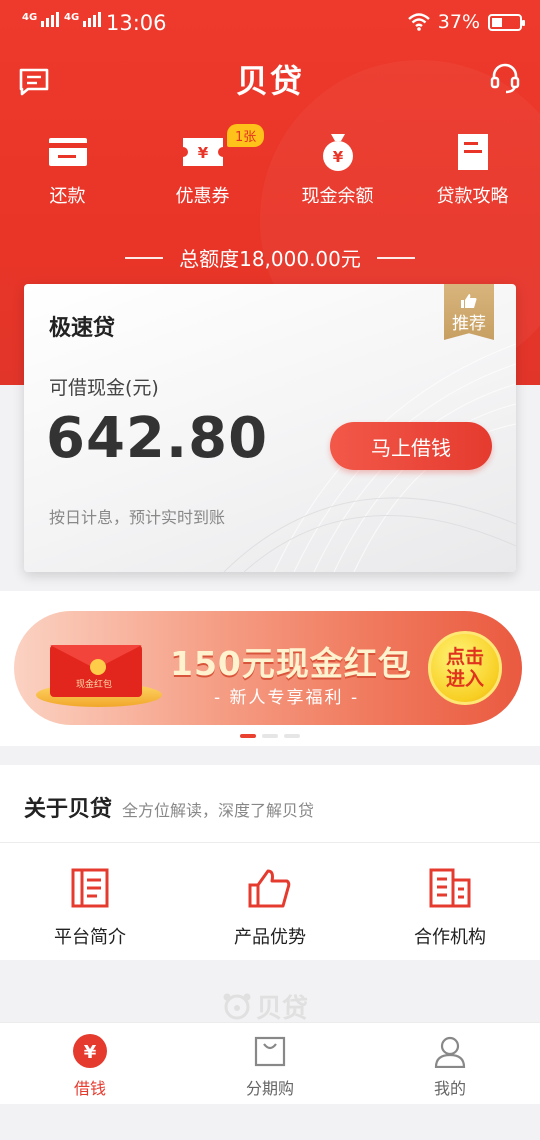 The width and height of the screenshot is (540, 1140). I want to click on interest-note: 按日计息，预计实时到账, so click(137, 517).